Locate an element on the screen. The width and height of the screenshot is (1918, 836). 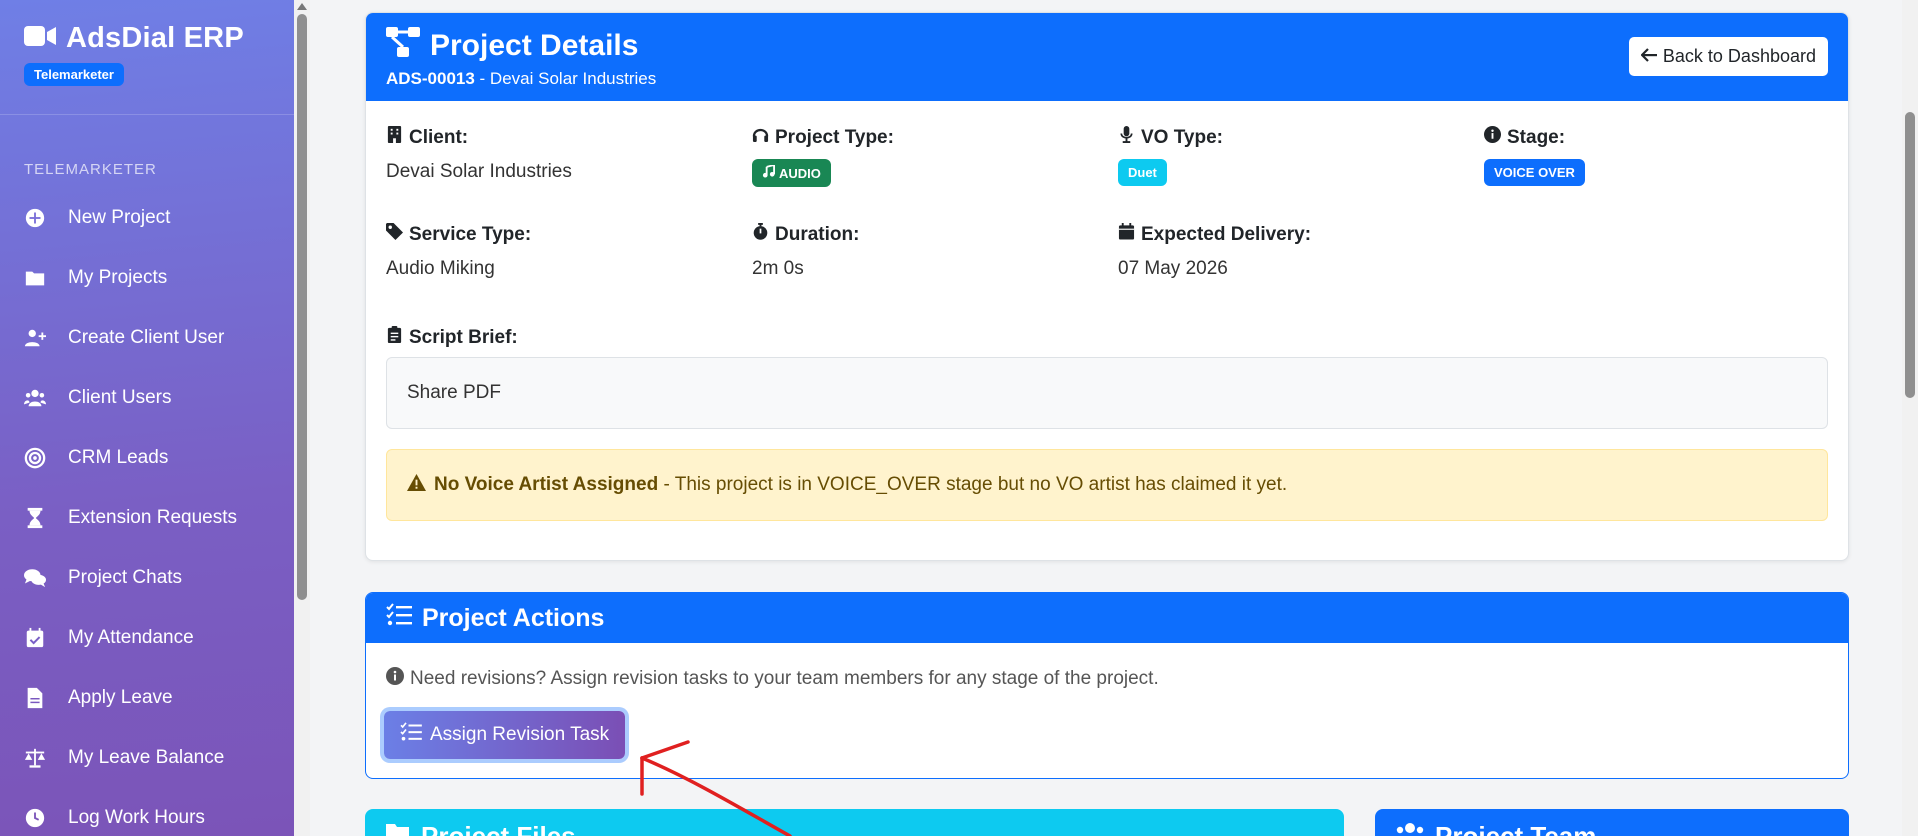
back-to-dashboard-label: Back to Dashboard is located at coordinates (1739, 56).